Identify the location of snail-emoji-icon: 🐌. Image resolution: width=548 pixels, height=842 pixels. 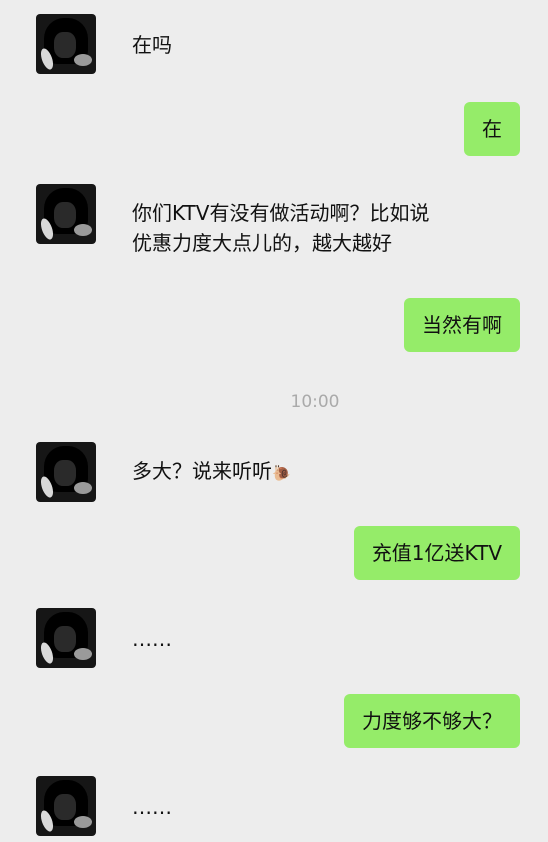
(281, 472).